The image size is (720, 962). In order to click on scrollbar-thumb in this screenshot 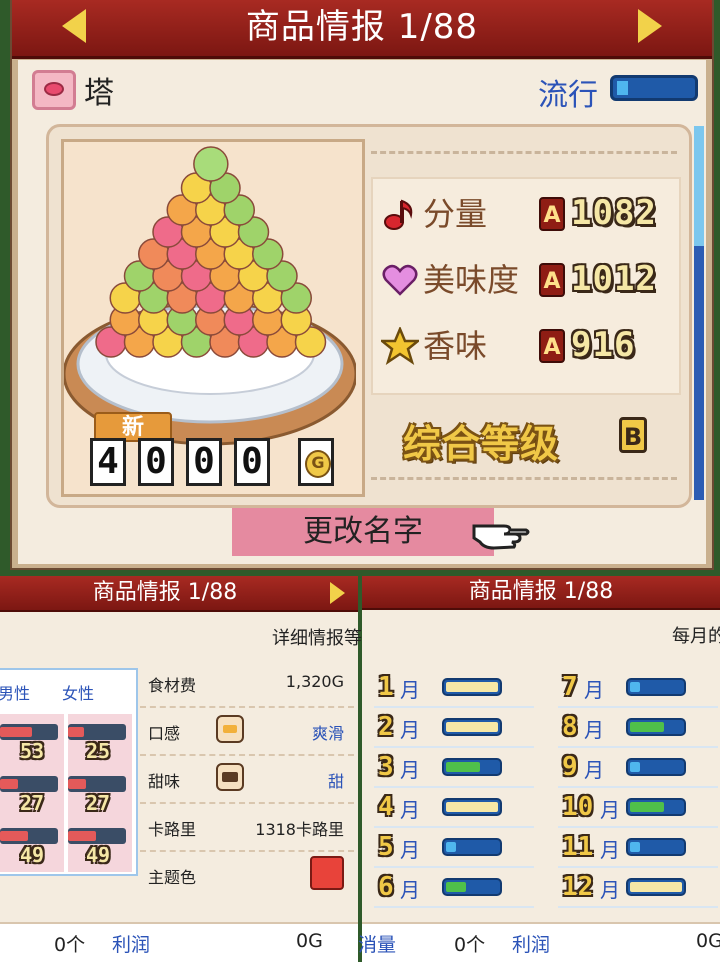, I will do `click(699, 186)`.